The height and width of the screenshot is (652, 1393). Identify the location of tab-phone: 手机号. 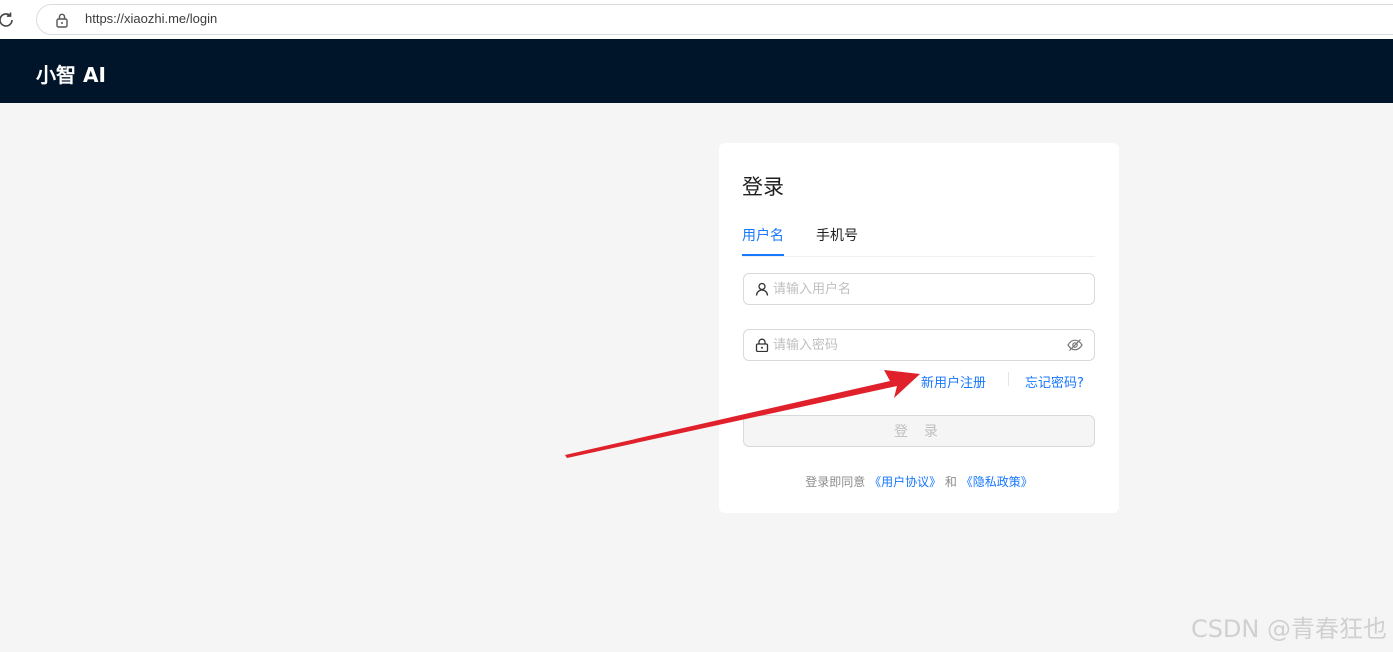
(837, 235).